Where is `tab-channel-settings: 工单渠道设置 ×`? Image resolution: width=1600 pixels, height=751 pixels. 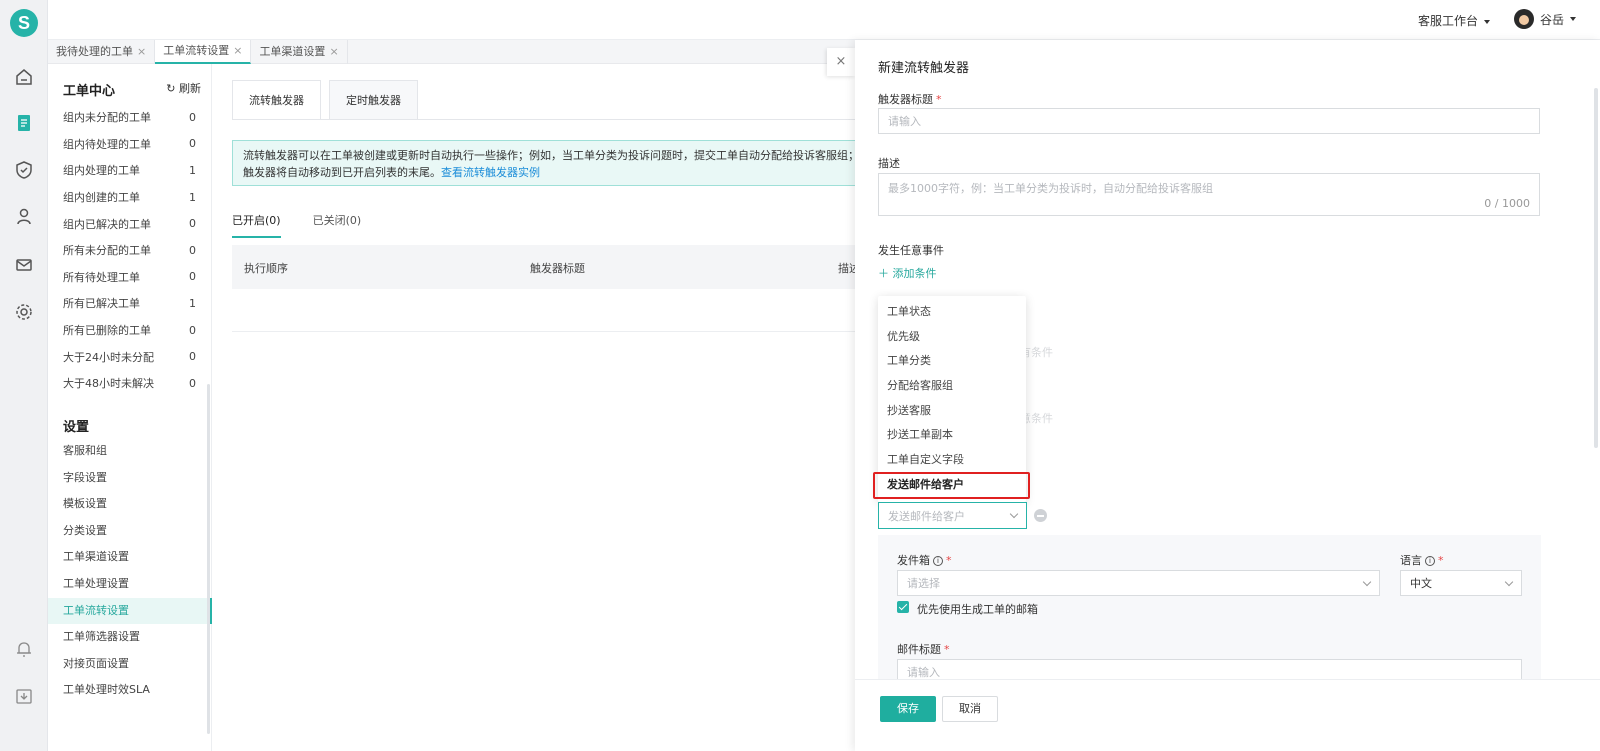
tab-channel-settings: 工单渠道设置 × is located at coordinates (299, 52).